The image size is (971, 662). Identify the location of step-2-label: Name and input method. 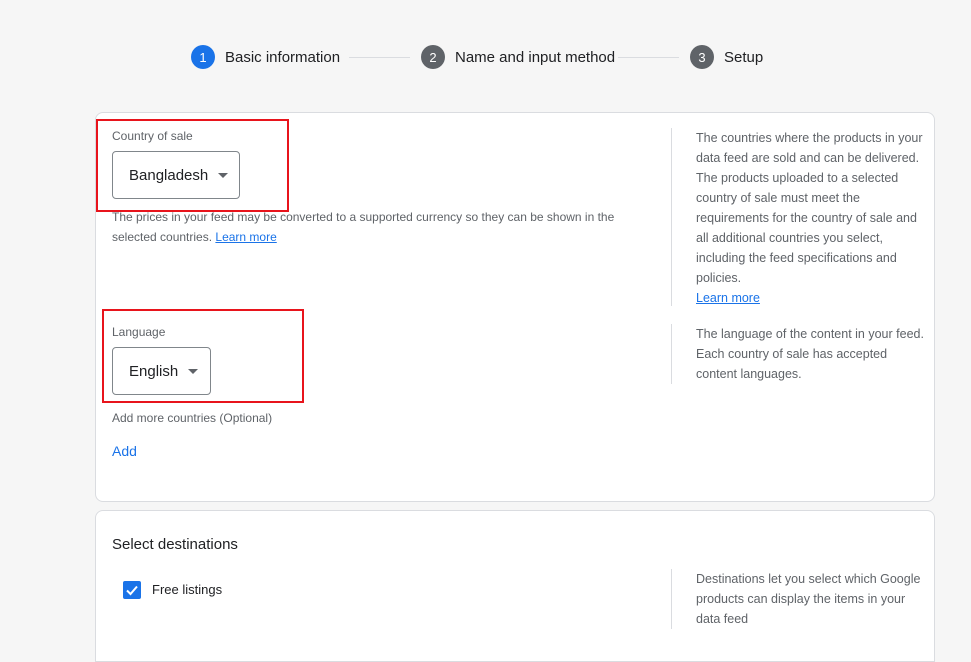
(535, 57).